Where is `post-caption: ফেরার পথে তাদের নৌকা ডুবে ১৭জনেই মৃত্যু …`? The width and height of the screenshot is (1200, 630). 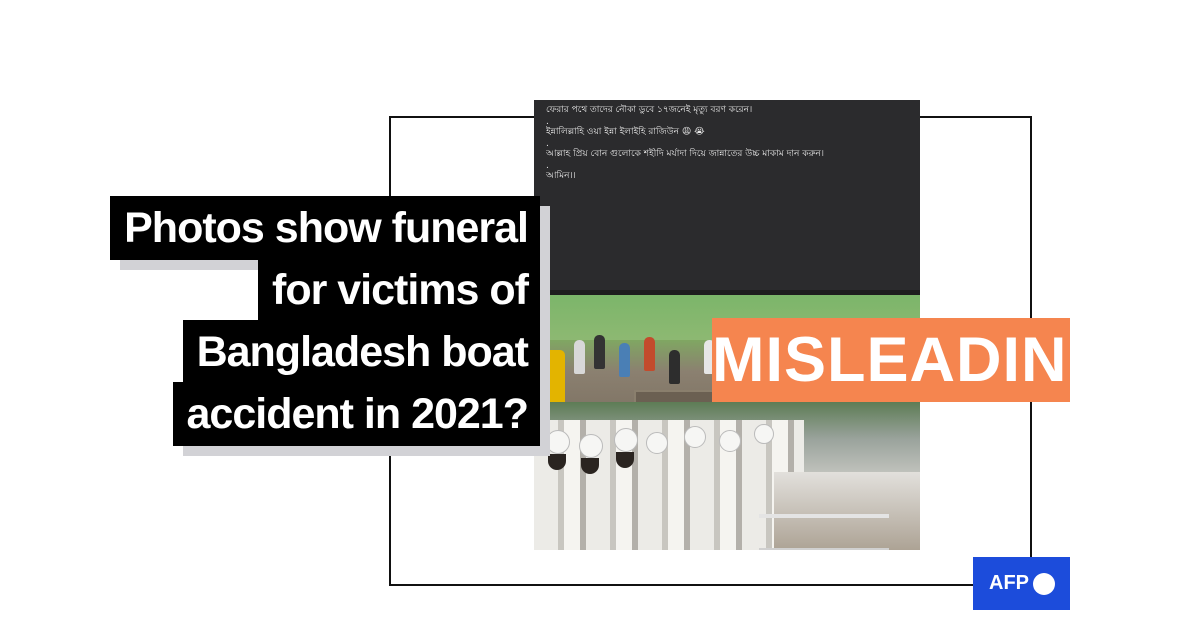
post-caption: ফেরার পথে তাদের নৌকা ডুবে ১৭জনেই মৃত্যু … is located at coordinates (727, 195).